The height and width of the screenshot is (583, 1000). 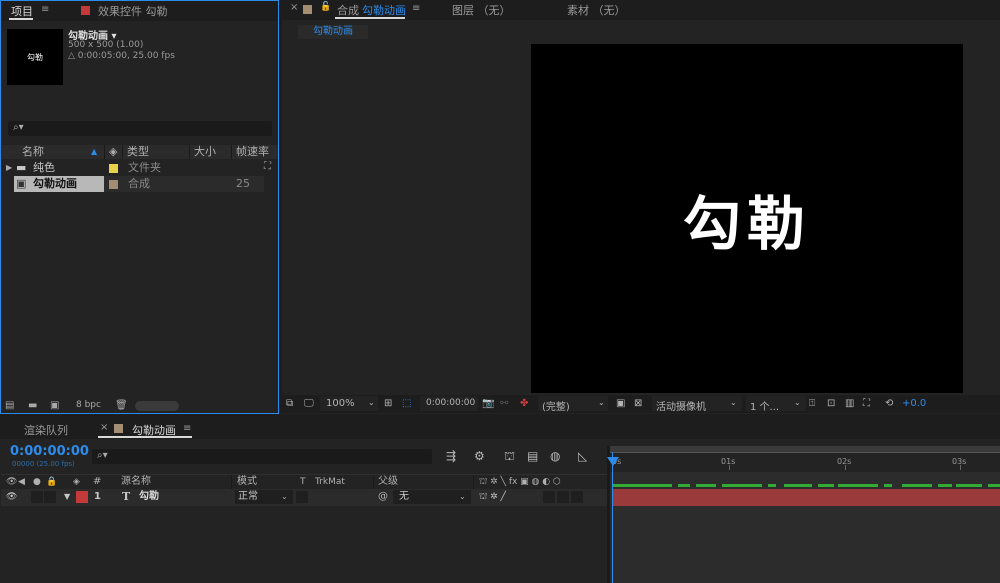 What do you see at coordinates (37, 482) in the screenshot?
I see `solo-icon: ●` at bounding box center [37, 482].